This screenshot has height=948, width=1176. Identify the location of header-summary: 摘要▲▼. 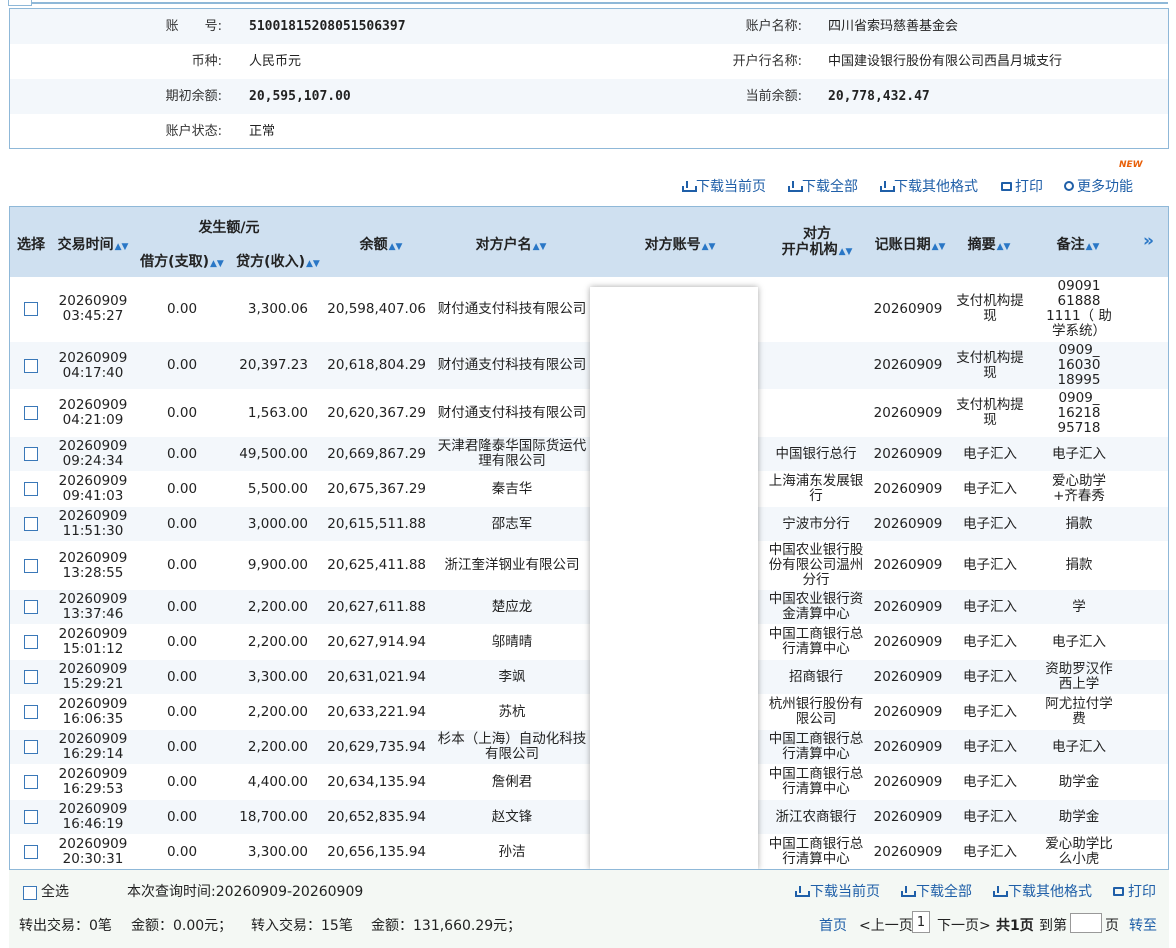
(989, 244).